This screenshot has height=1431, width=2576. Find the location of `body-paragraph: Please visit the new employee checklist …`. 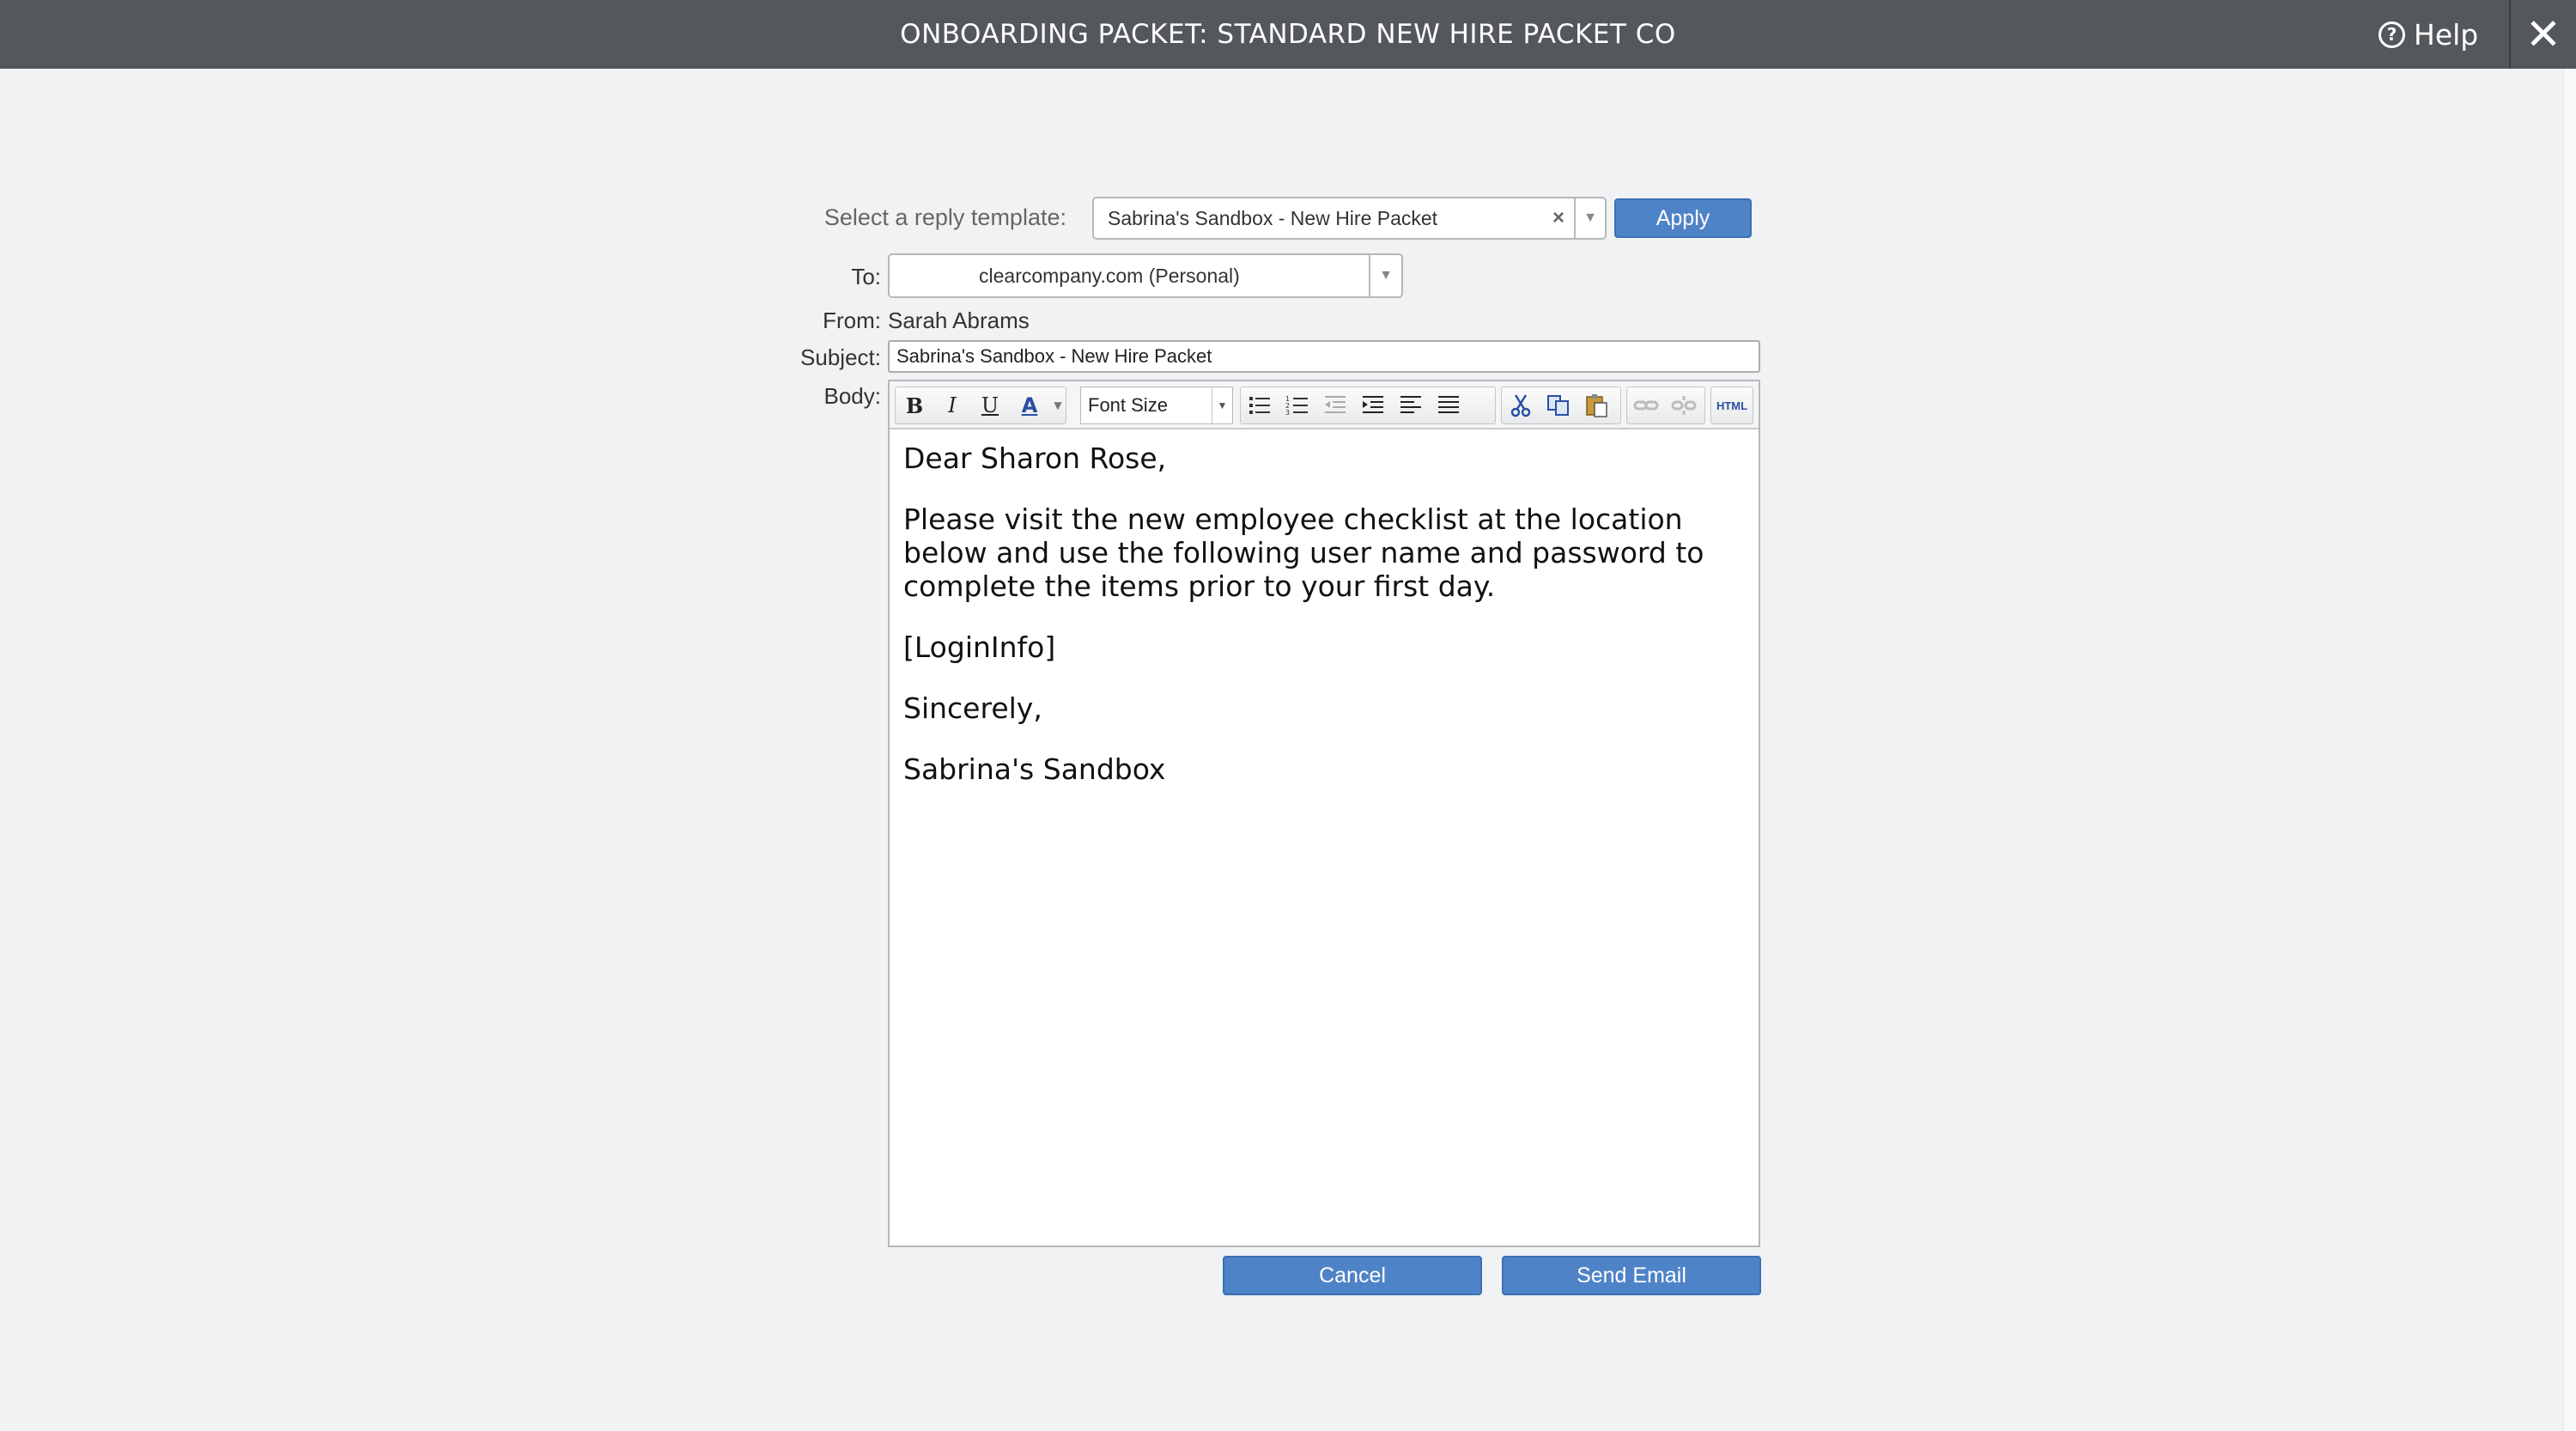

body-paragraph: Please visit the new employee checklist … is located at coordinates (1303, 552).